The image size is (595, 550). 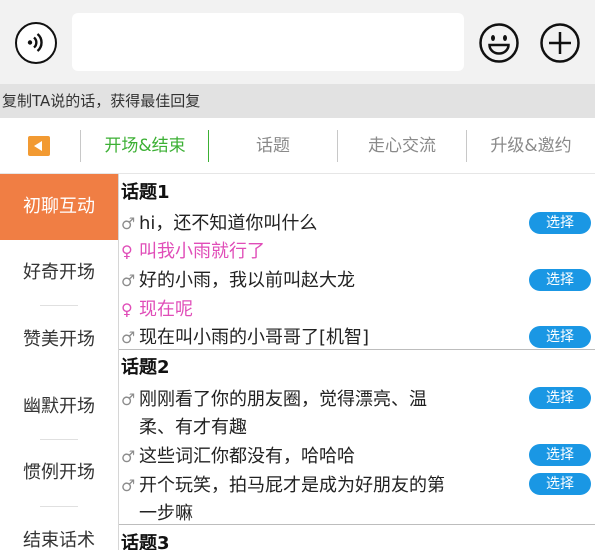 I want to click on line-text: 一步嘛, so click(x=166, y=513).